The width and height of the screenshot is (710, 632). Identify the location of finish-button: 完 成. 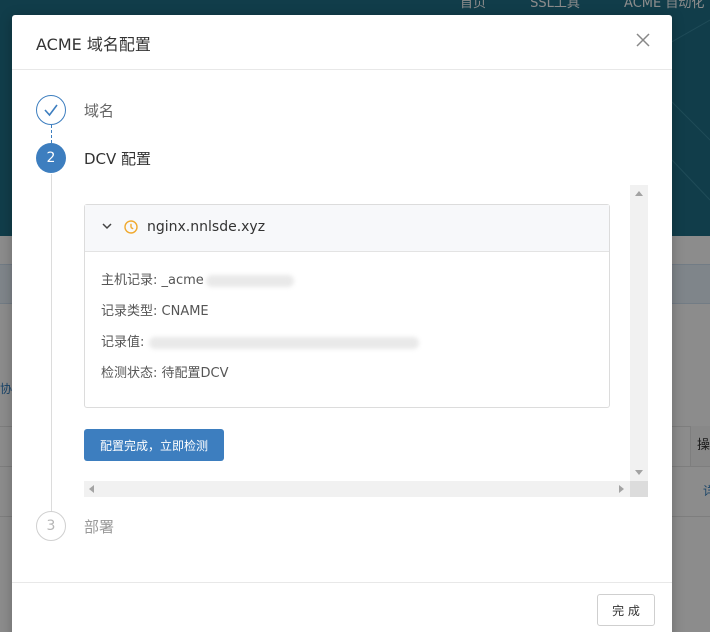
(626, 610).